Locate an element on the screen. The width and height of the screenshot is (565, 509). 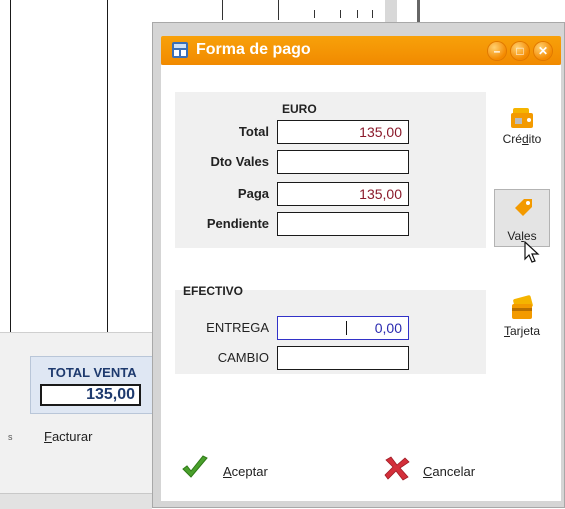
entrega-value: 0,00 is located at coordinates (388, 328).